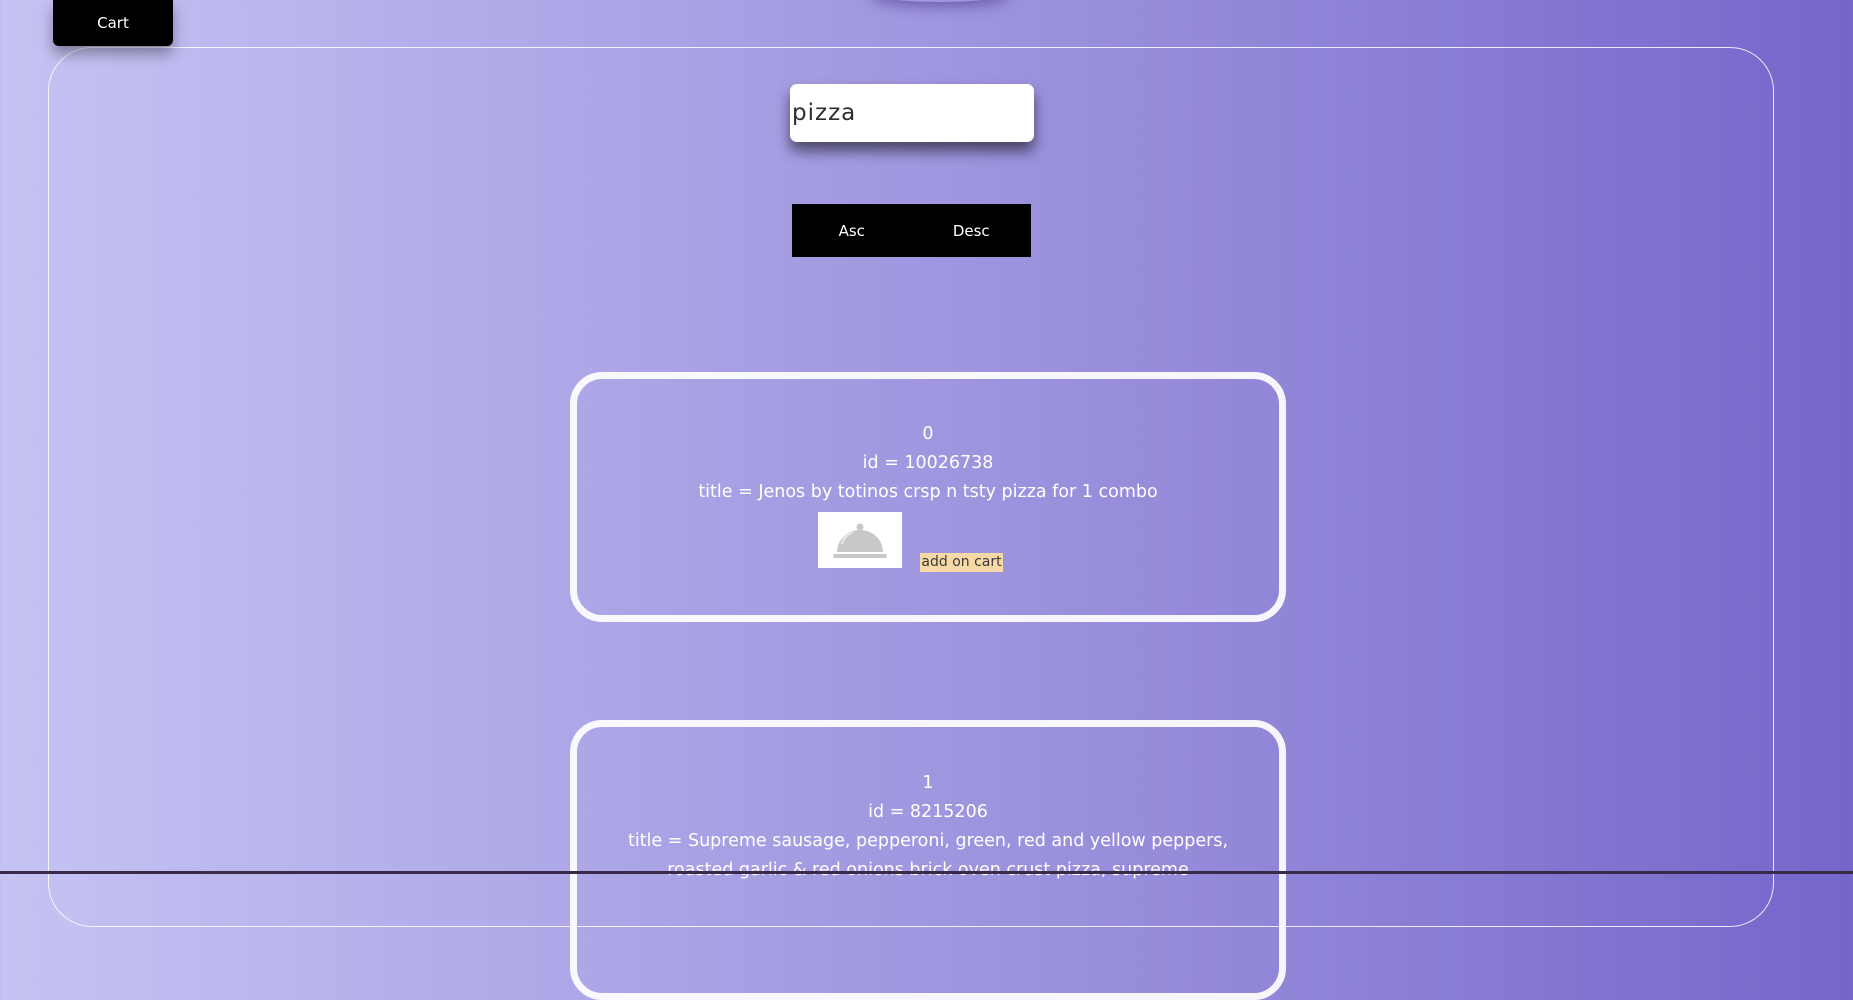 This screenshot has width=1853, height=1000. What do you see at coordinates (940, 1) in the screenshot?
I see `top-shadow-decoration` at bounding box center [940, 1].